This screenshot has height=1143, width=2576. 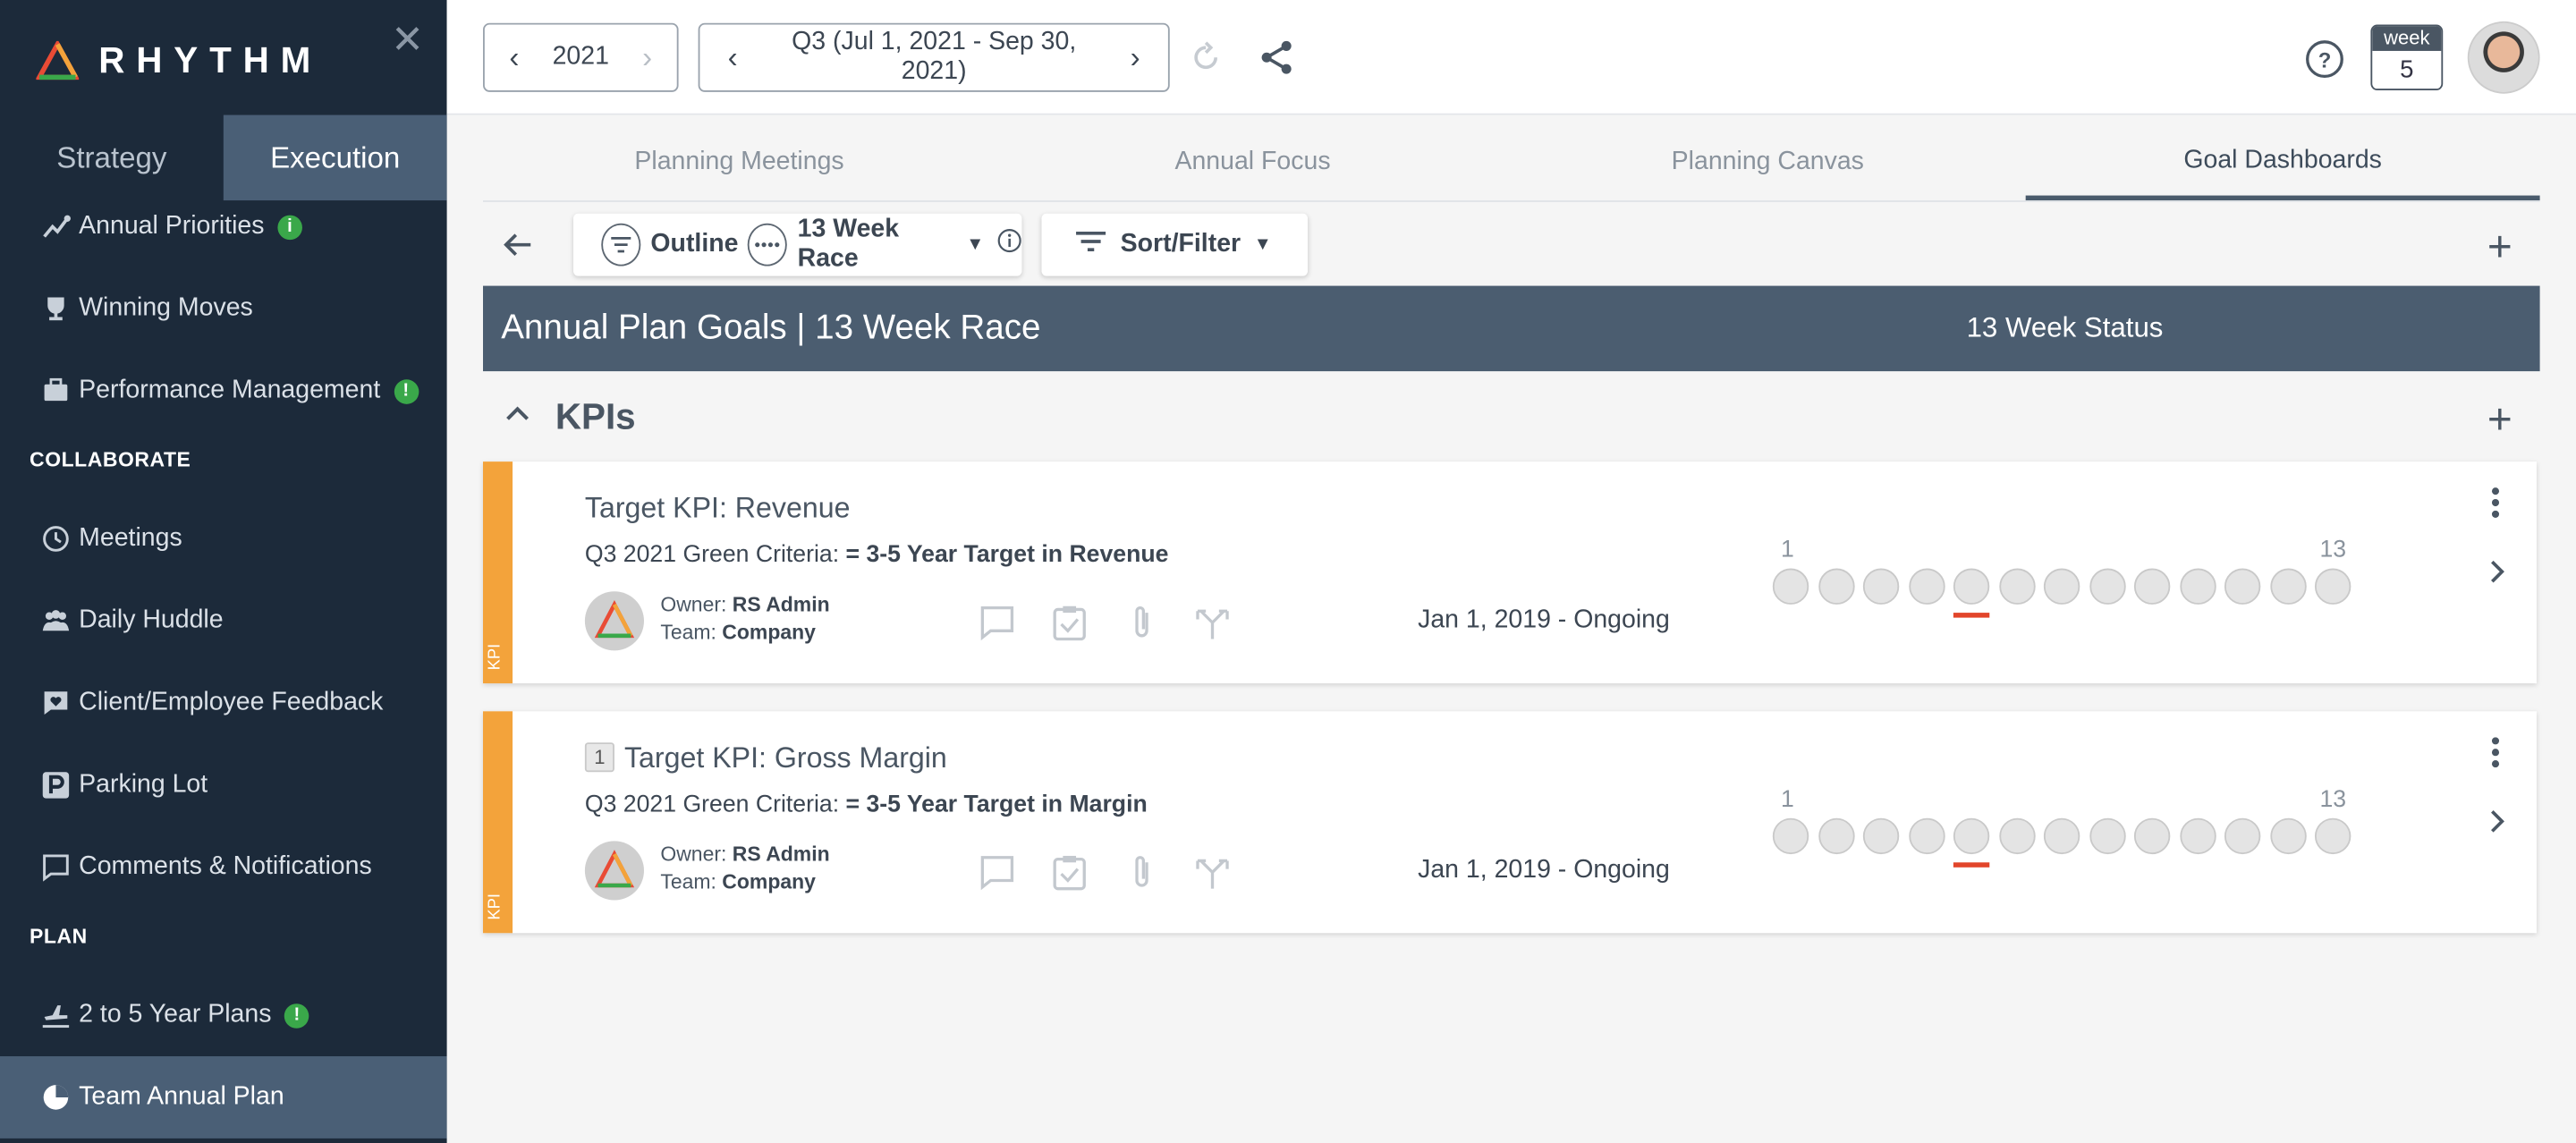 What do you see at coordinates (143, 784) in the screenshot?
I see `sidebar-item-label: Parking Lot` at bounding box center [143, 784].